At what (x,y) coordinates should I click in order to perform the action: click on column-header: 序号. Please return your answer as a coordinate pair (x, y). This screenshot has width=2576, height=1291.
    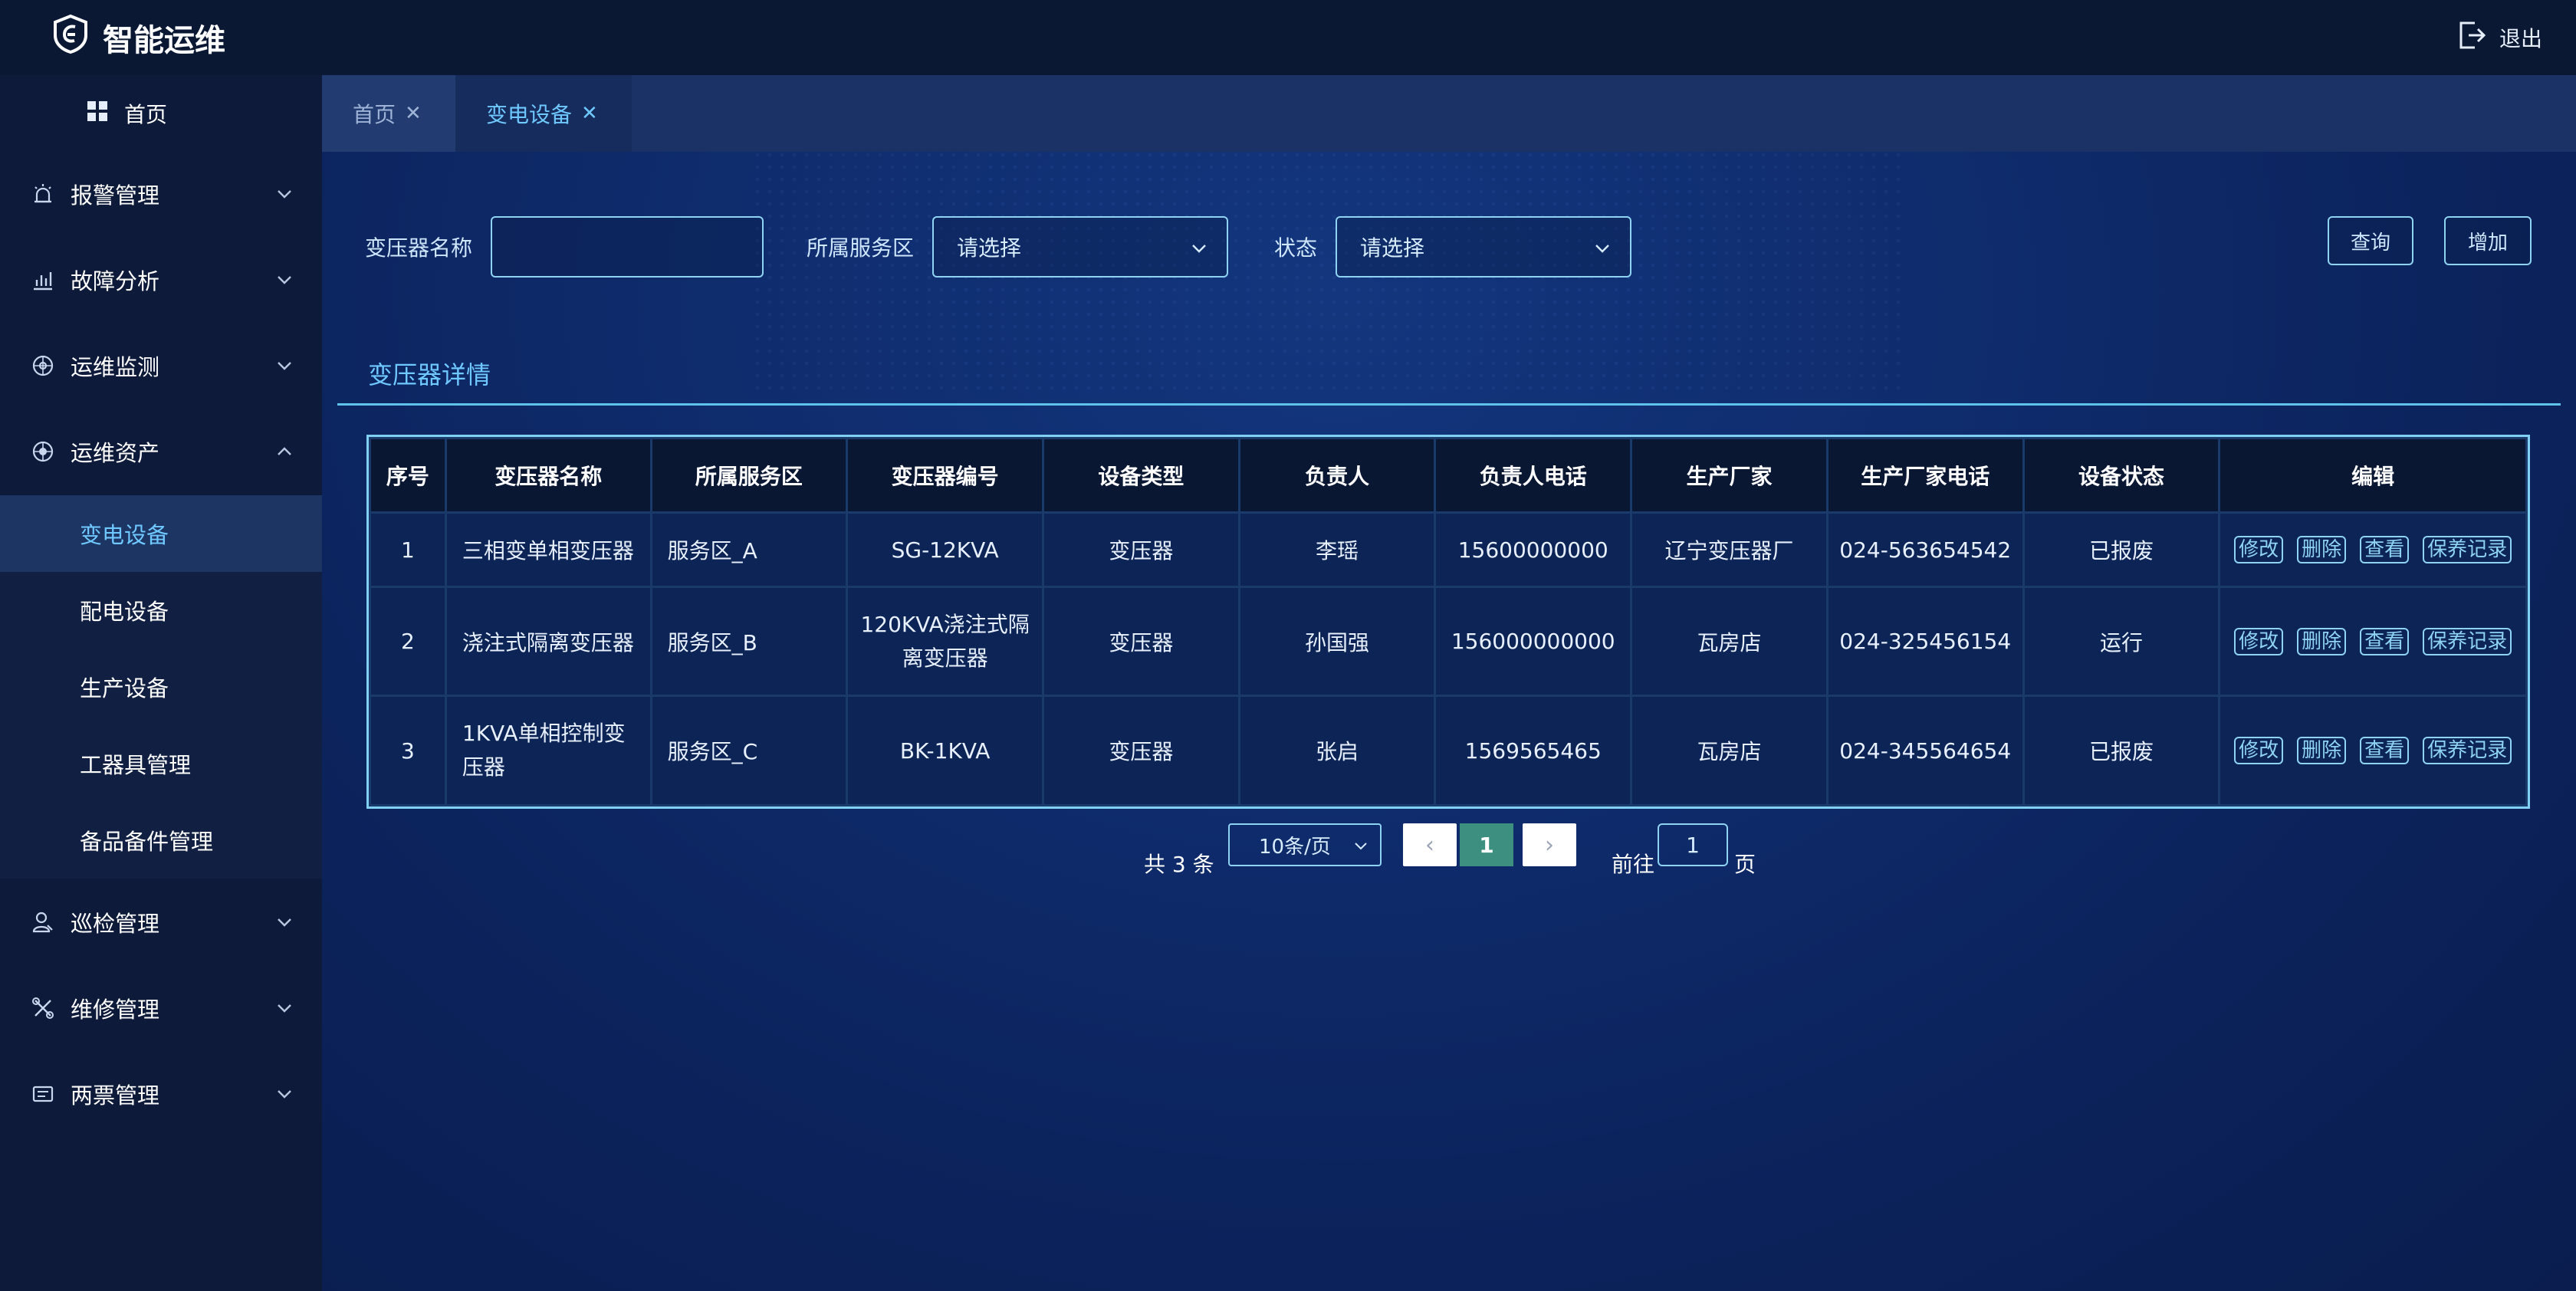
    Looking at the image, I should click on (408, 475).